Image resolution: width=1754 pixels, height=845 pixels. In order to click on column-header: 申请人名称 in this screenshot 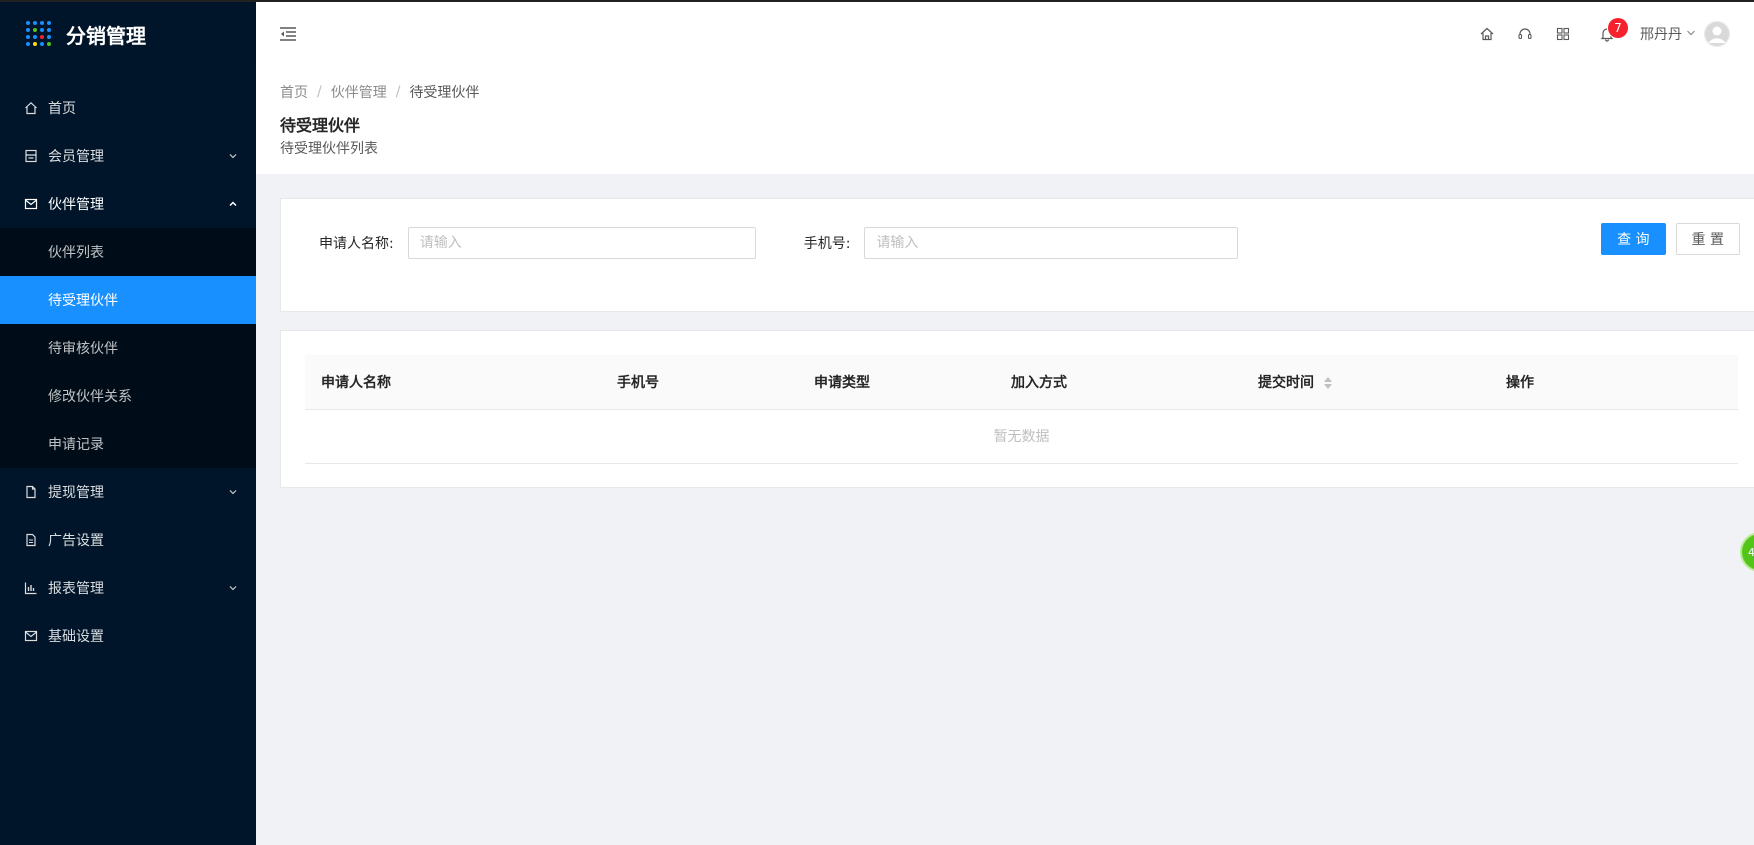, I will do `click(453, 382)`.